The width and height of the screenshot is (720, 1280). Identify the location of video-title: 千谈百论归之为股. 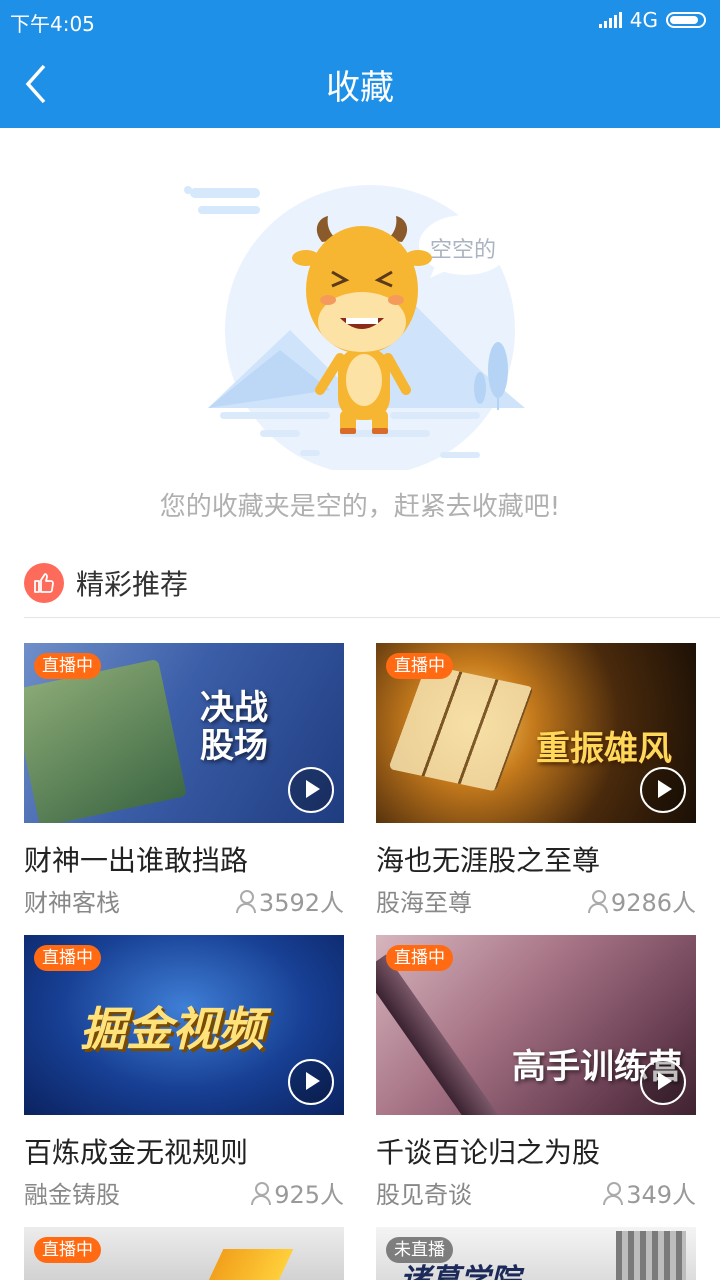
(488, 1152).